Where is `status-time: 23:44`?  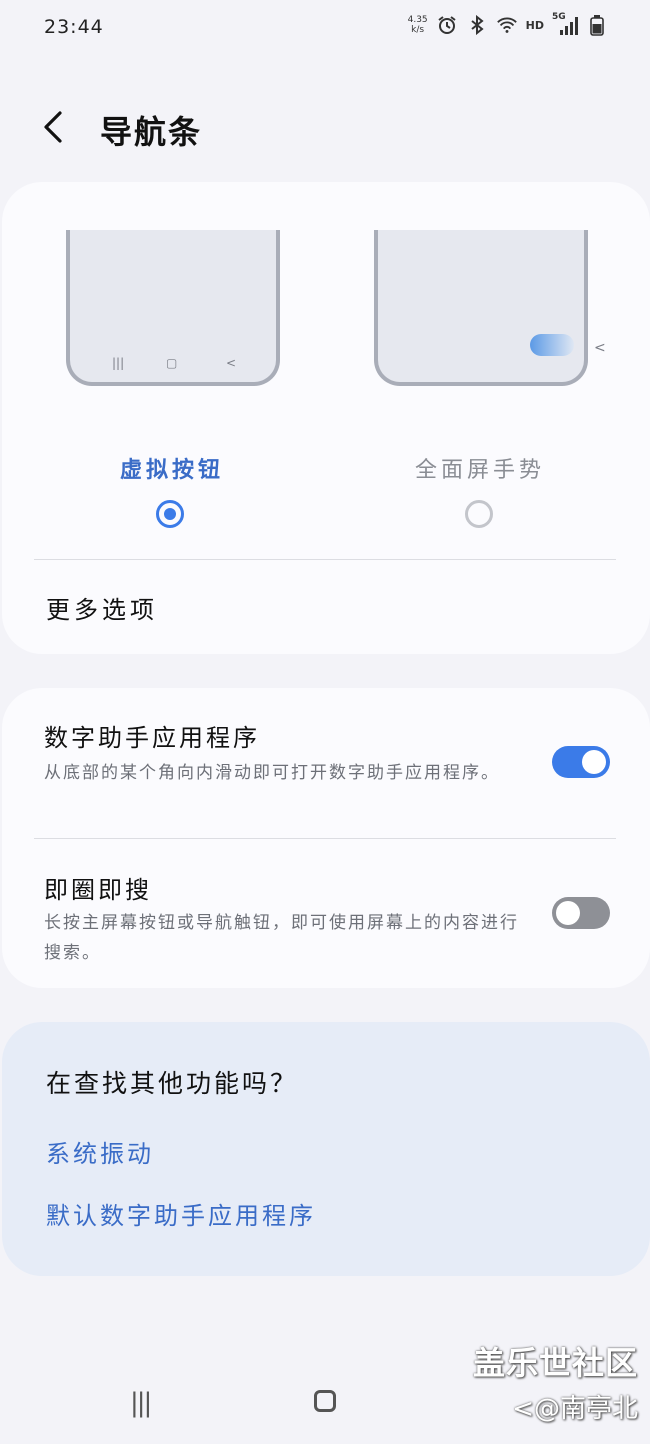
status-time: 23:44 is located at coordinates (74, 27).